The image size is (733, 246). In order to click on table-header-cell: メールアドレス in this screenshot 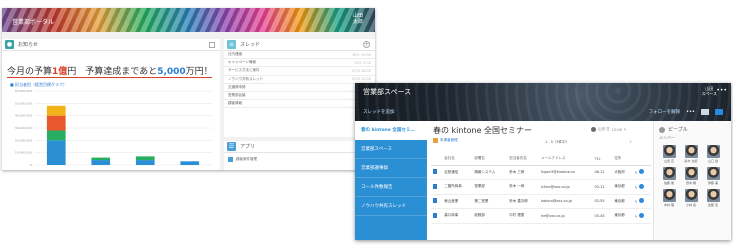, I will do `click(565, 159)`.